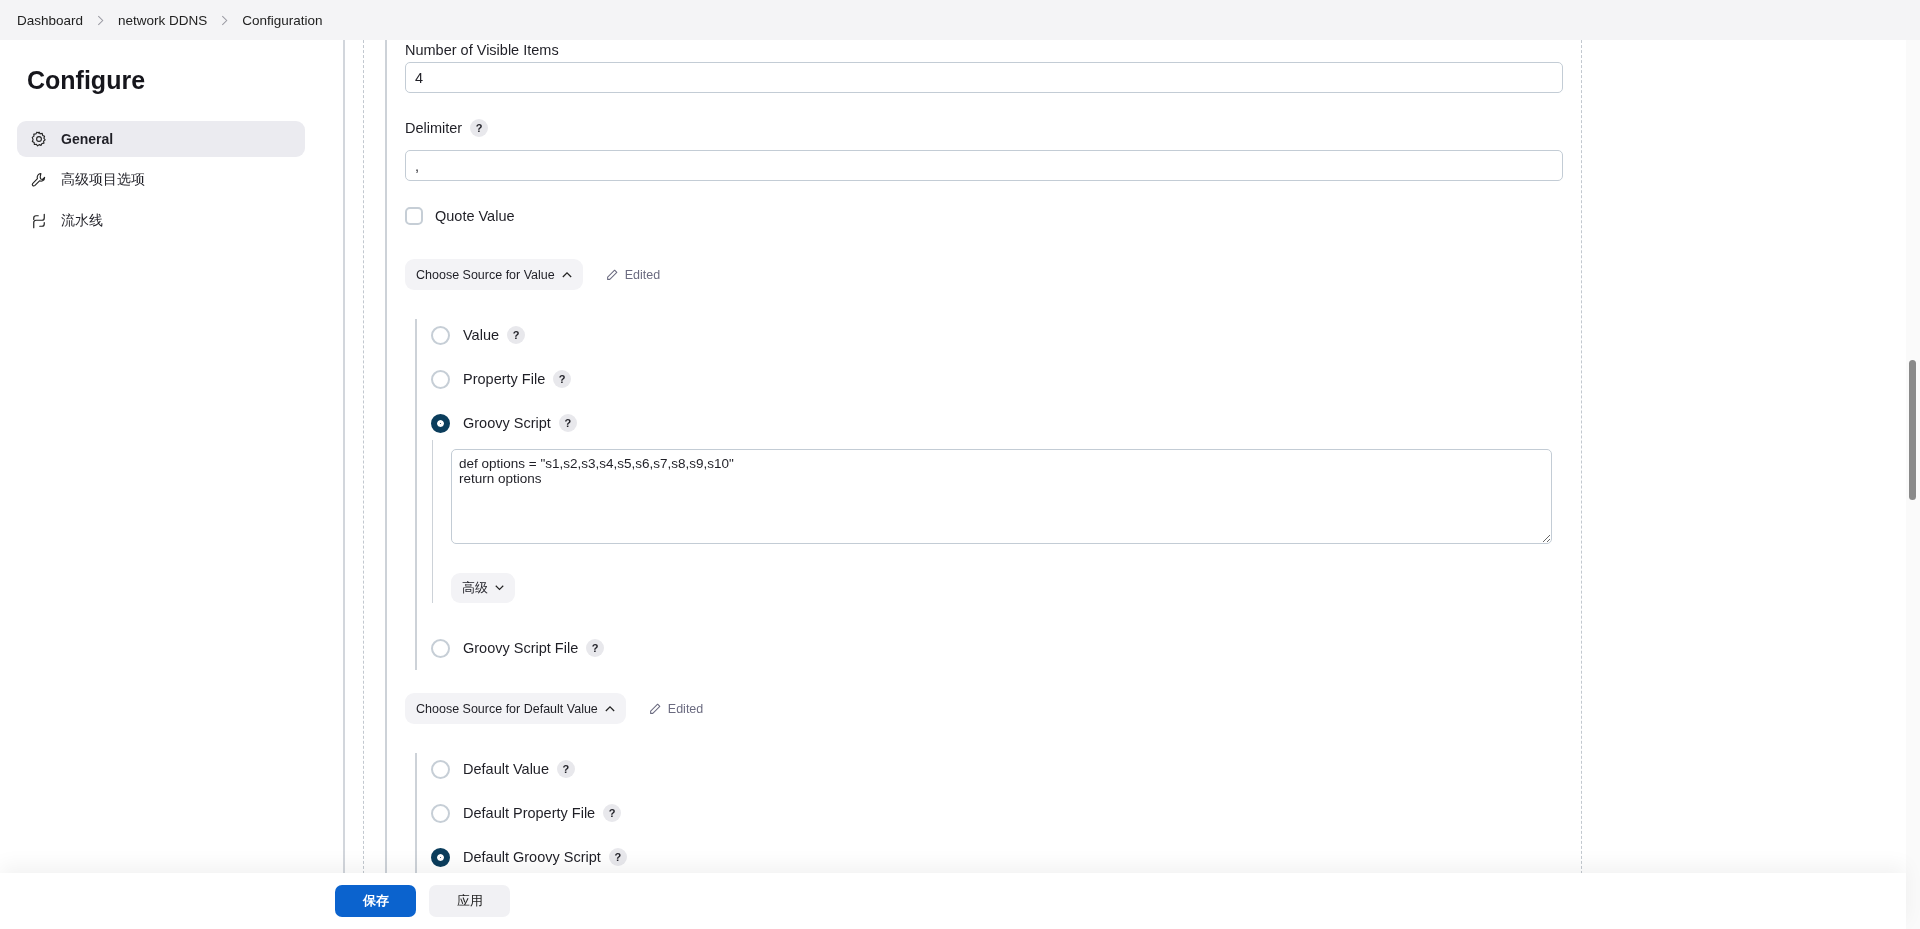  Describe the element at coordinates (532, 857) in the screenshot. I see `radio-label: Default Groovy Script` at that location.